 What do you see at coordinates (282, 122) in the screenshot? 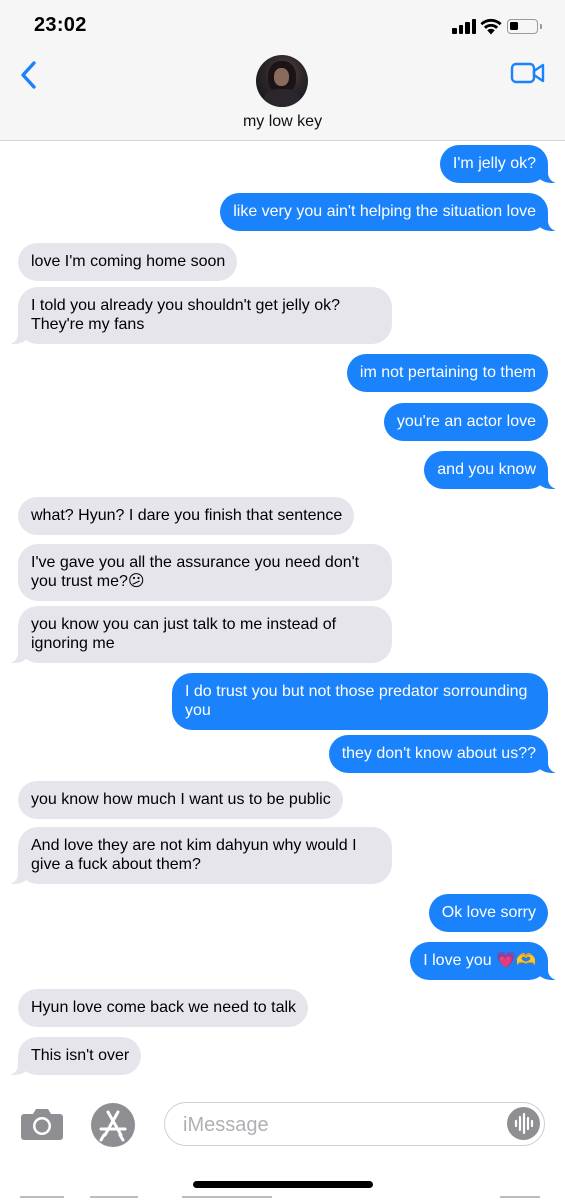
I see `contact-name: my low key` at bounding box center [282, 122].